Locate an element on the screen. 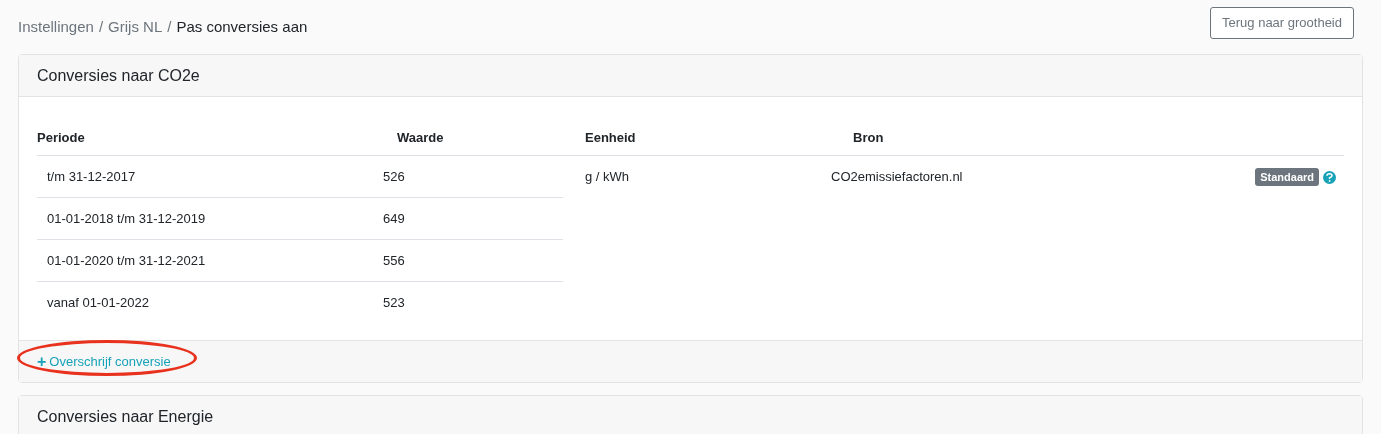  card-title: Conversies naar Energie is located at coordinates (125, 416).